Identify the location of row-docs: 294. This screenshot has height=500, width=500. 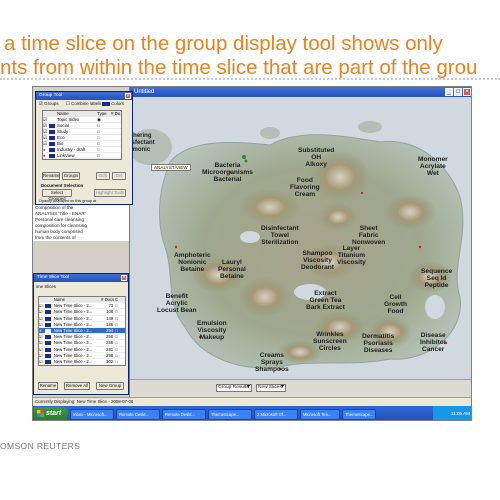
(110, 330).